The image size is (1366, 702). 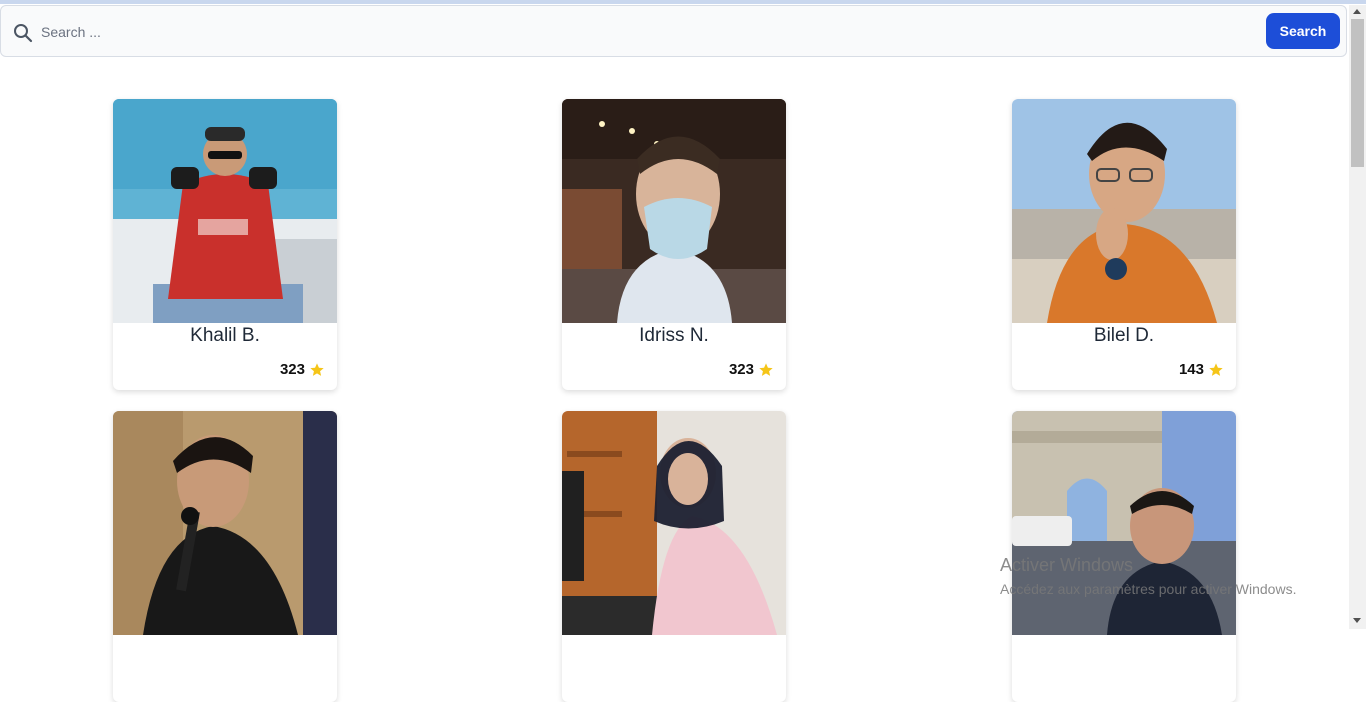 I want to click on vertical-scrollbar, so click(x=1357, y=317).